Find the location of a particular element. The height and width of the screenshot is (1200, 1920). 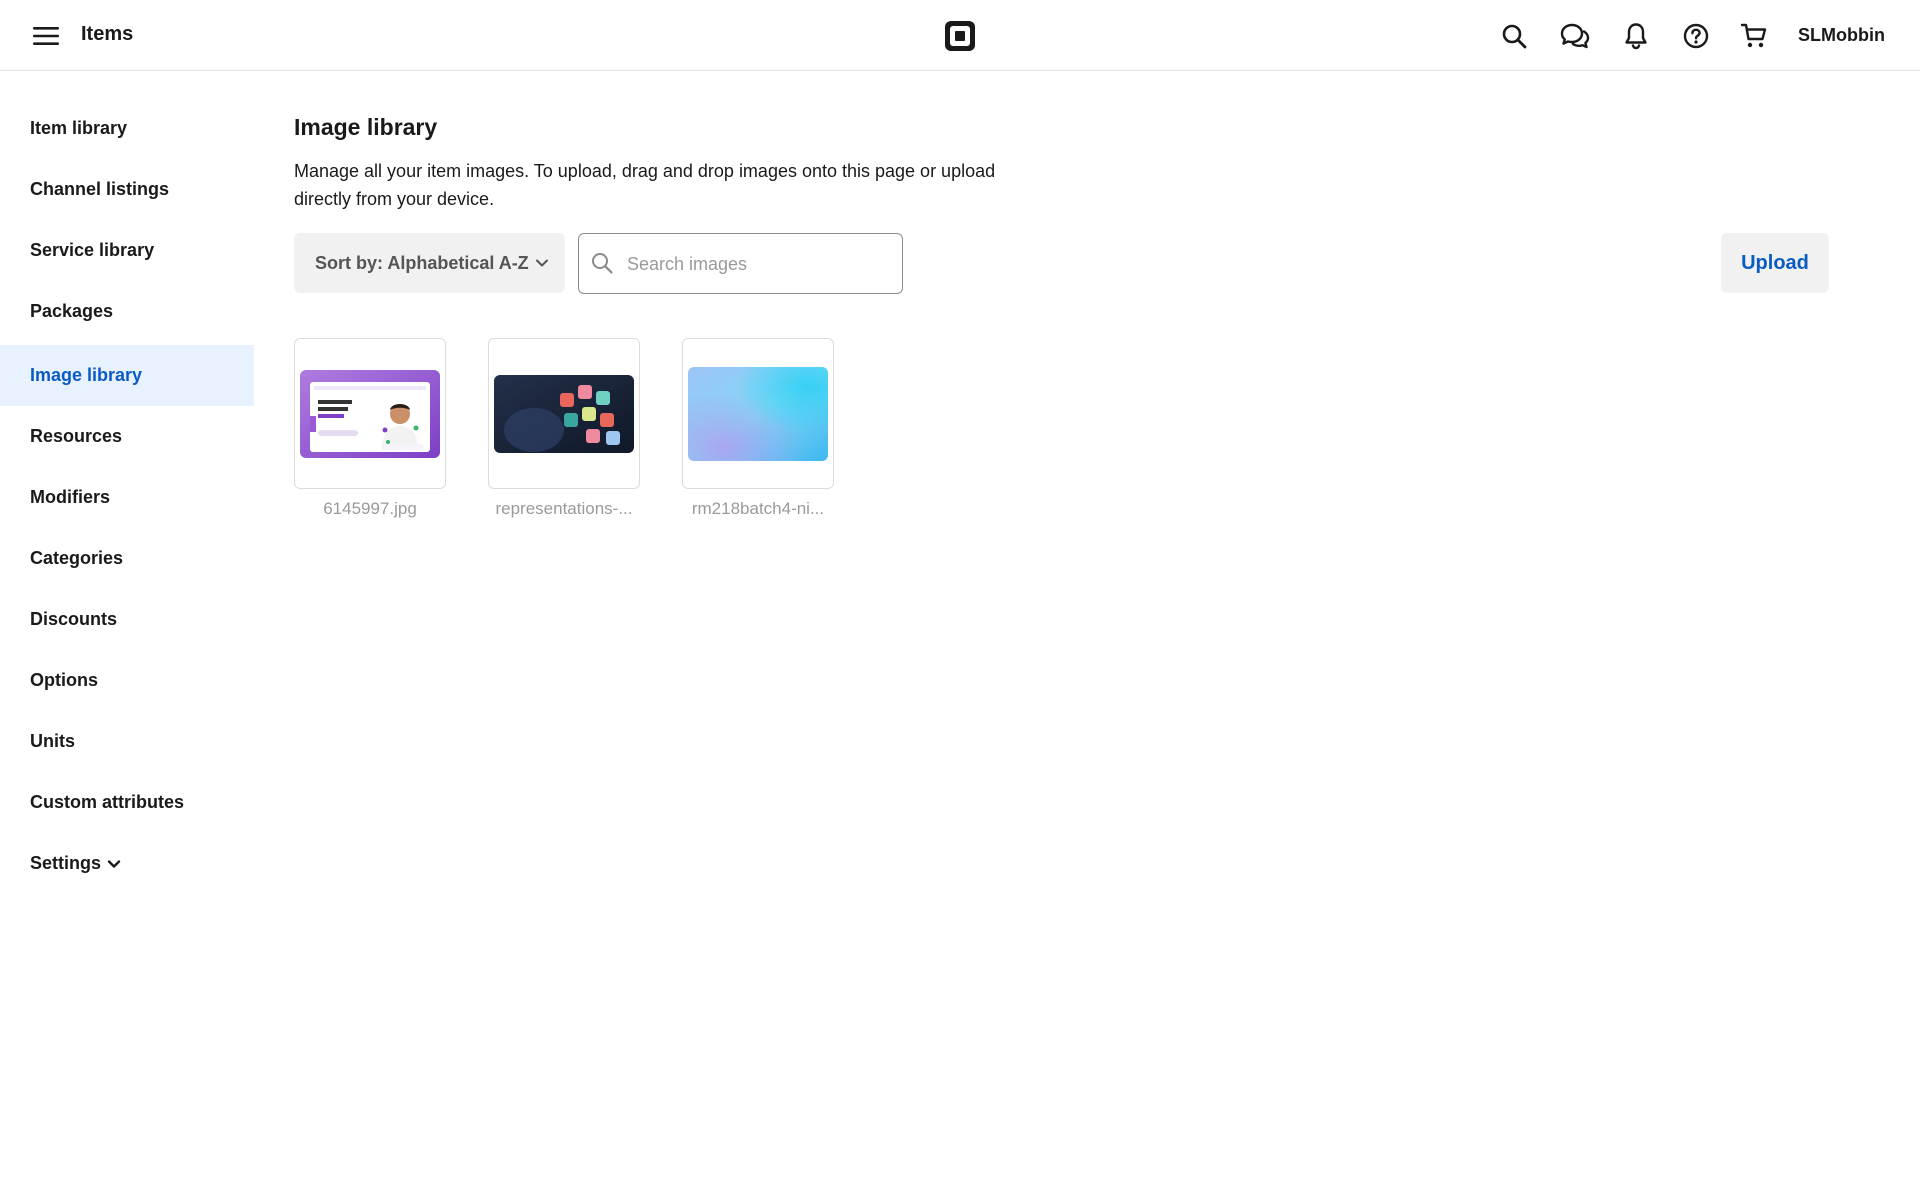

menu-icon is located at coordinates (46, 36).